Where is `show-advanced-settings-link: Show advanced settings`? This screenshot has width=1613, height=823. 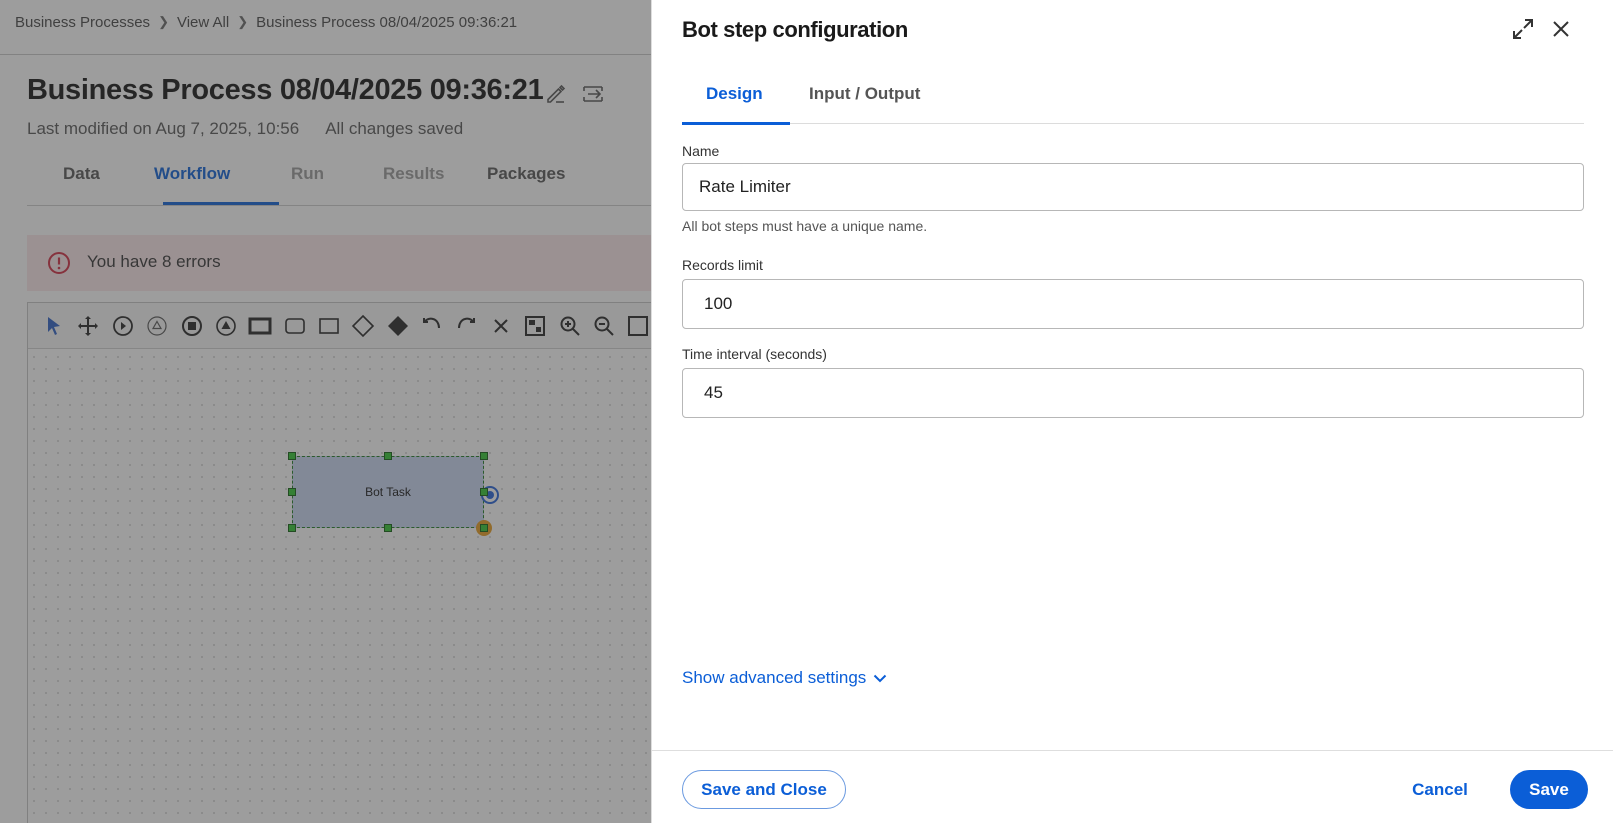 show-advanced-settings-link: Show advanced settings is located at coordinates (785, 678).